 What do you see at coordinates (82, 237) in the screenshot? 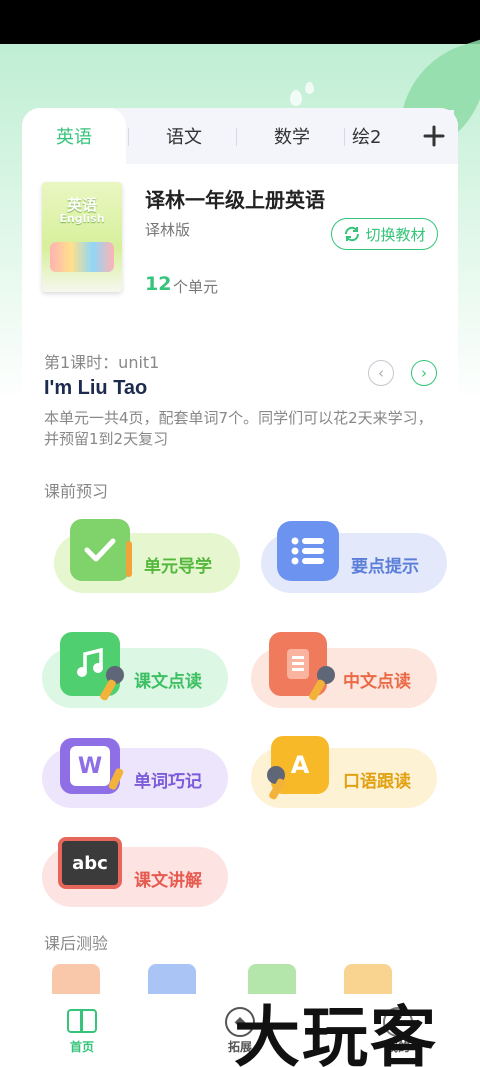
I see `book-cover: 英语 English` at bounding box center [82, 237].